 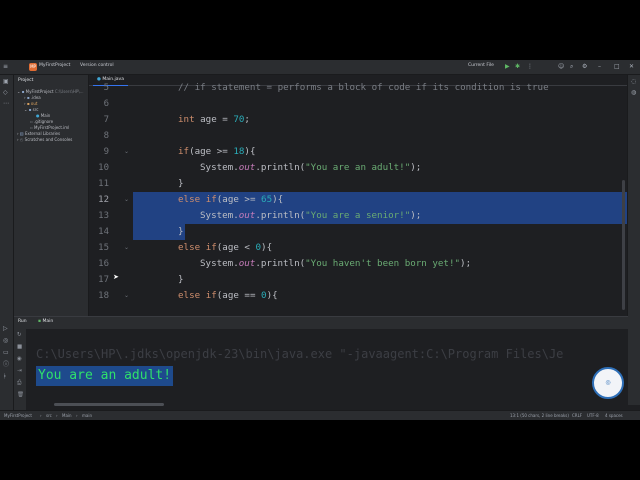 I want to click on version-control-menu: Version control, so click(x=97, y=65).